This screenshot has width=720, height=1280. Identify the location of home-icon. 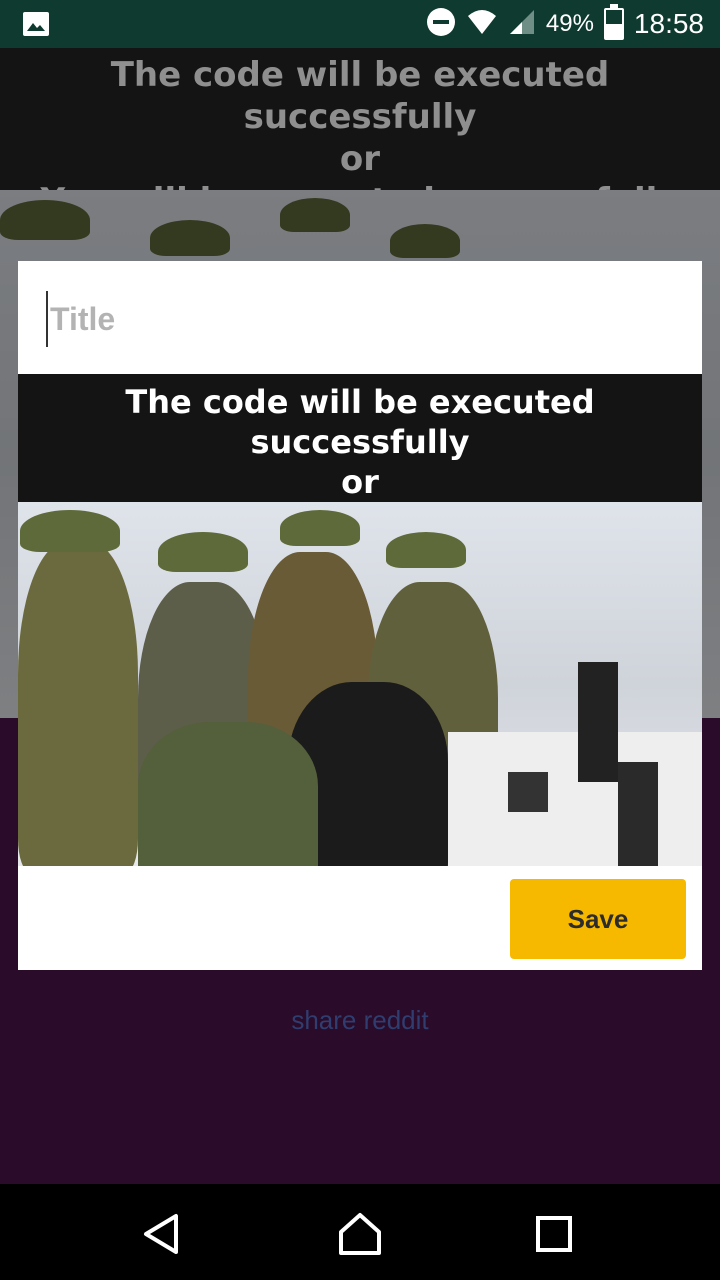
(360, 1234).